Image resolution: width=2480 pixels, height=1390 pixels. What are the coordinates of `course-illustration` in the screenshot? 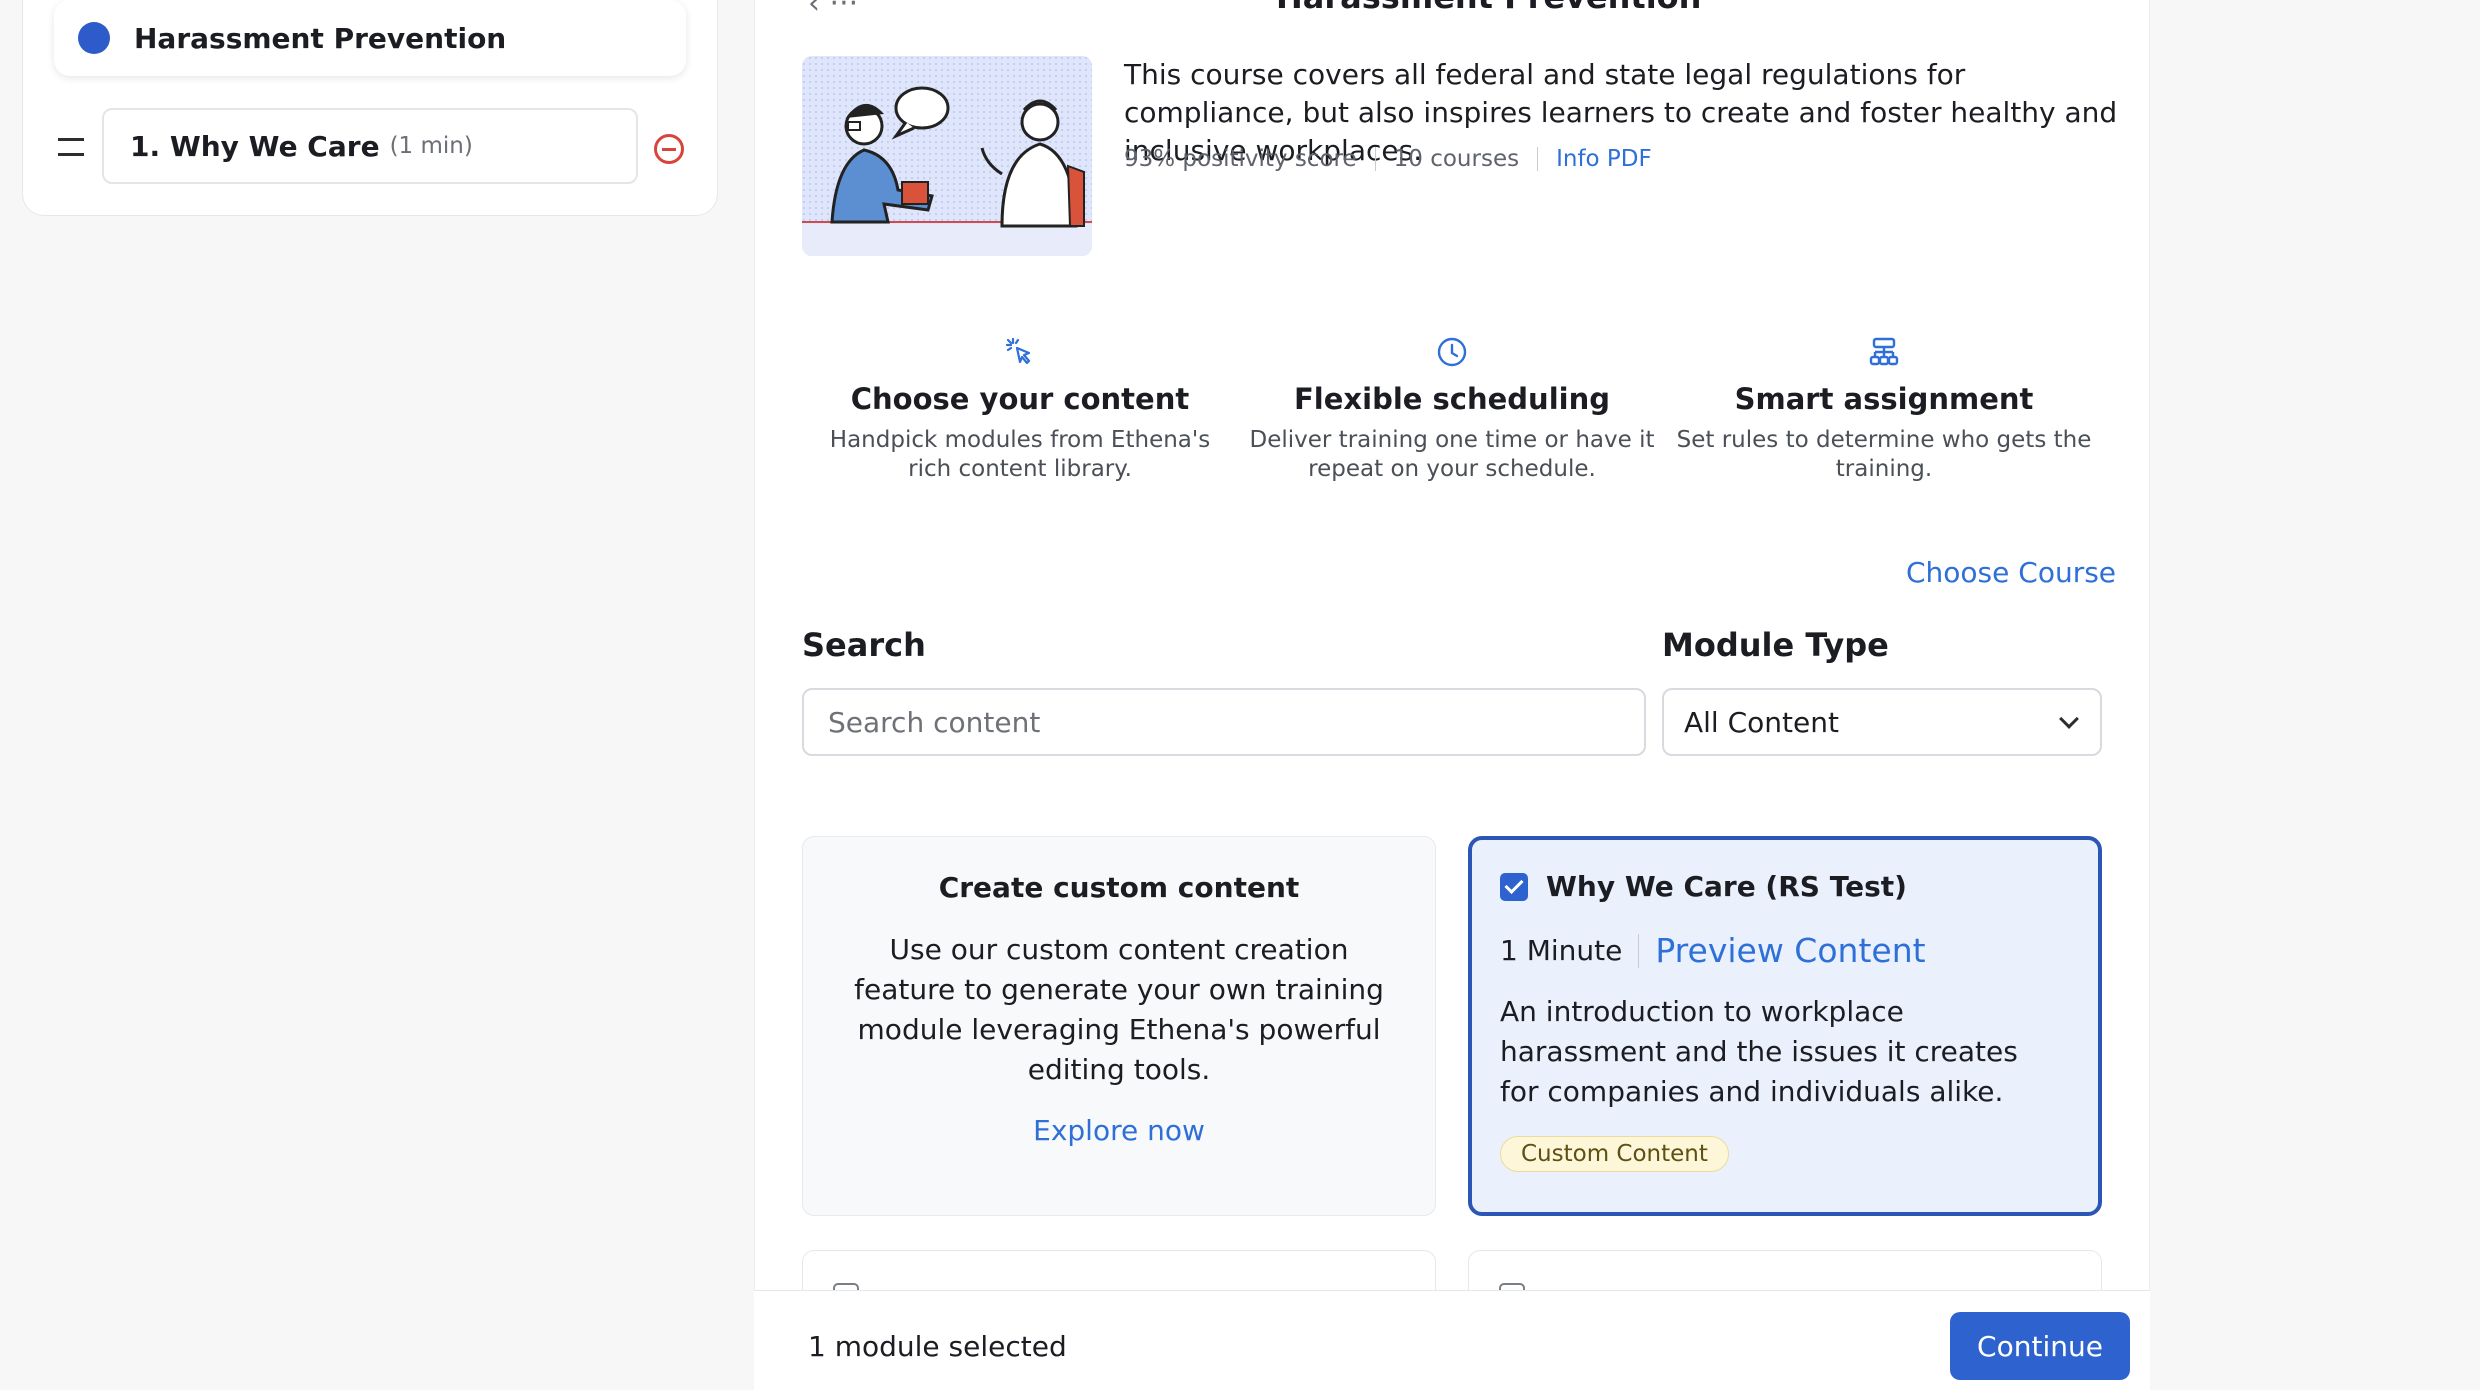 It's located at (947, 156).